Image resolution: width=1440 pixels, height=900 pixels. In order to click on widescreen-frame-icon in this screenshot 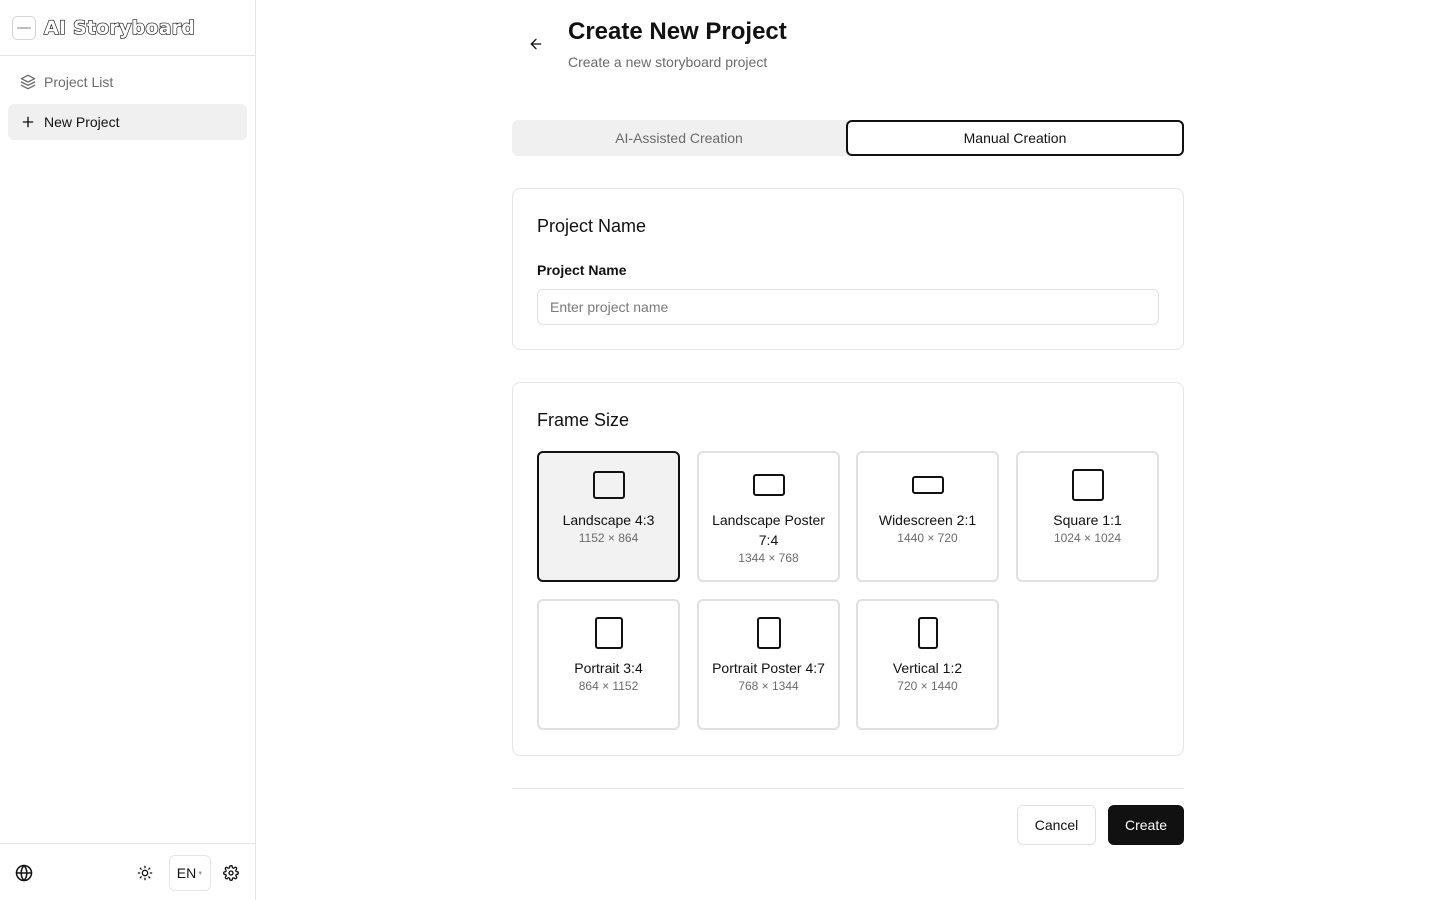, I will do `click(927, 485)`.